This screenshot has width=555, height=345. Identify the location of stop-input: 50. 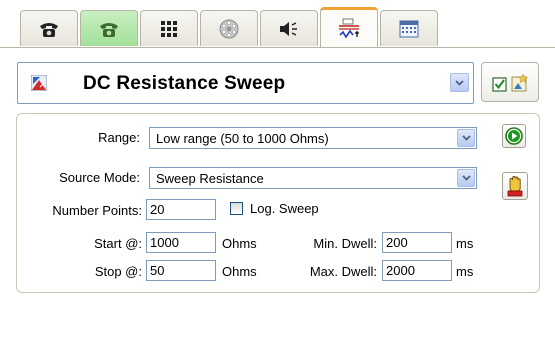
(181, 270).